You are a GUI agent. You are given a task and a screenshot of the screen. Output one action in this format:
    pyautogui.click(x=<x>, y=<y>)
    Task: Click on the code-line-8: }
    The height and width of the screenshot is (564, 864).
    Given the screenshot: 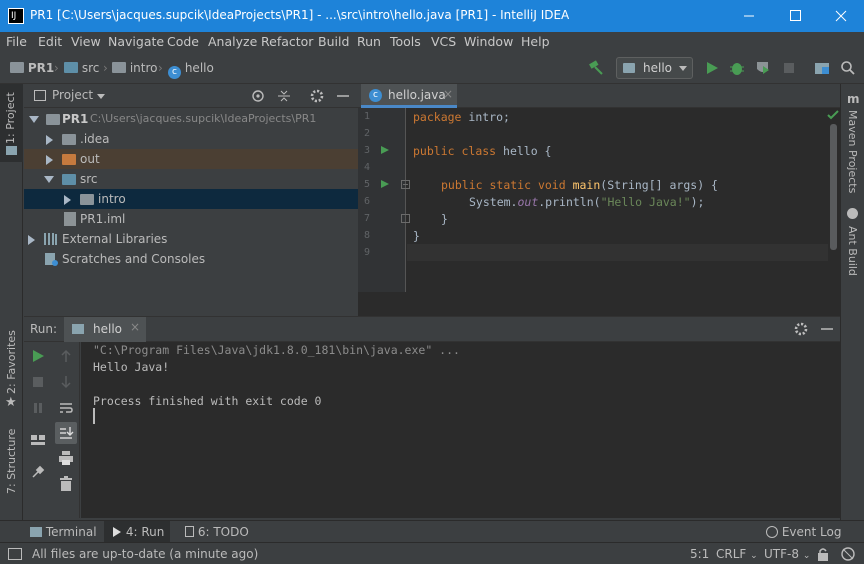 What is the action you would take?
    pyautogui.click(x=416, y=236)
    